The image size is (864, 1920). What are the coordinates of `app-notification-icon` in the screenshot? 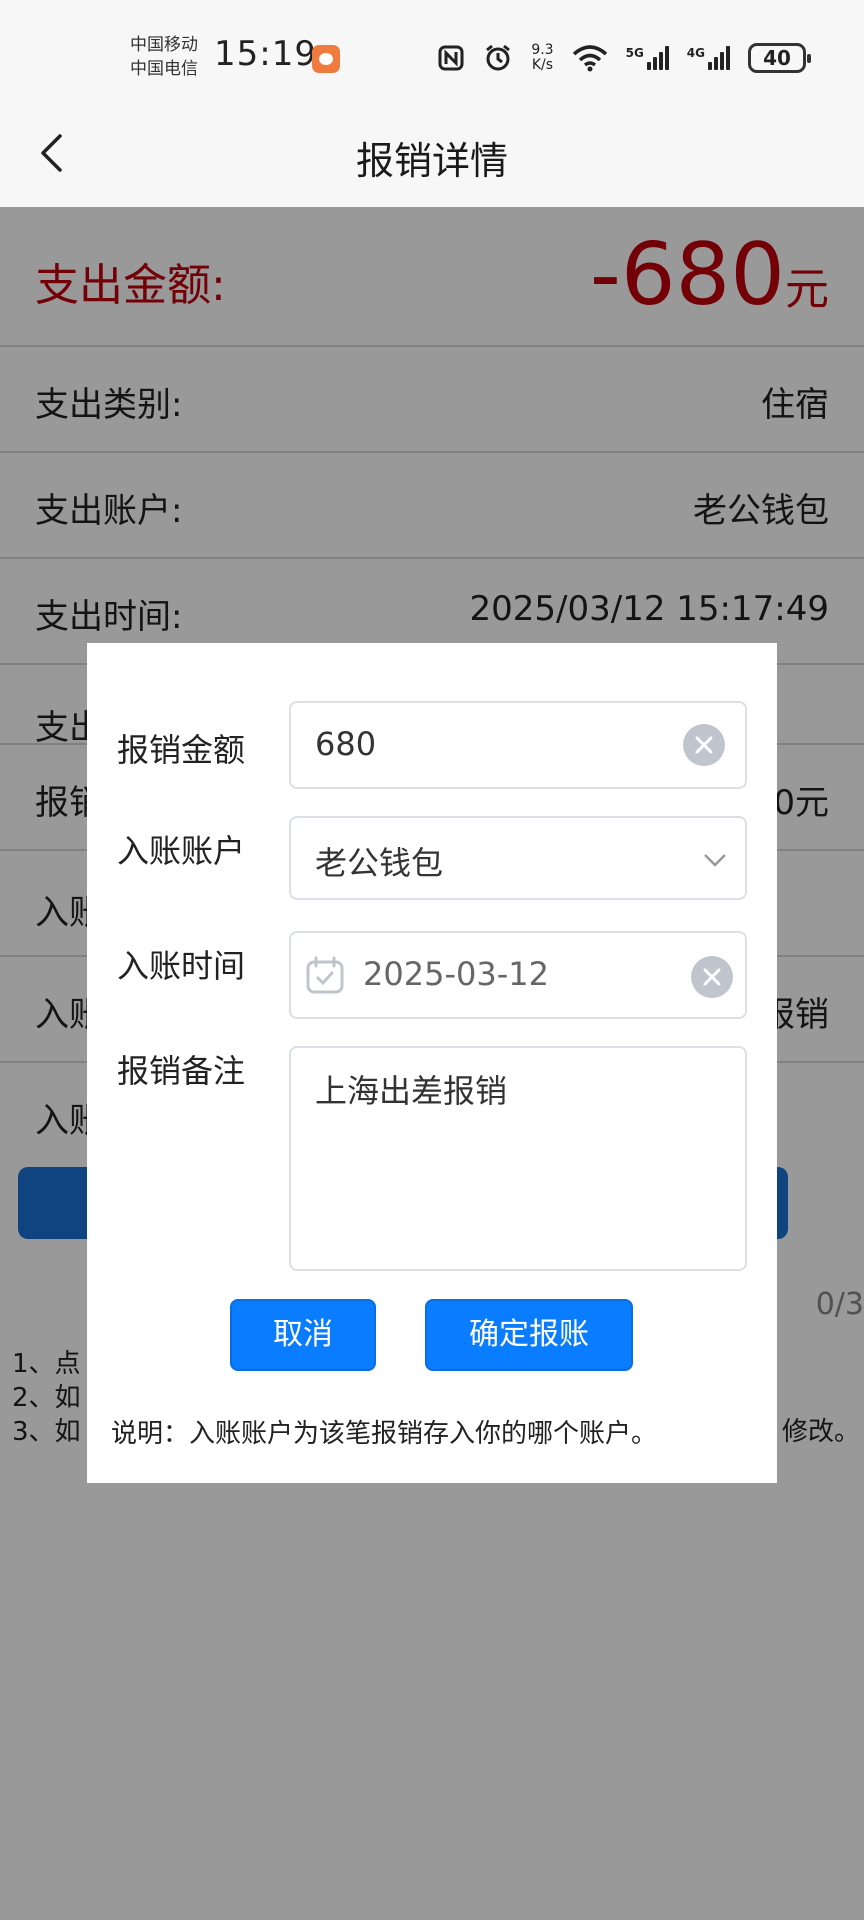 It's located at (326, 59).